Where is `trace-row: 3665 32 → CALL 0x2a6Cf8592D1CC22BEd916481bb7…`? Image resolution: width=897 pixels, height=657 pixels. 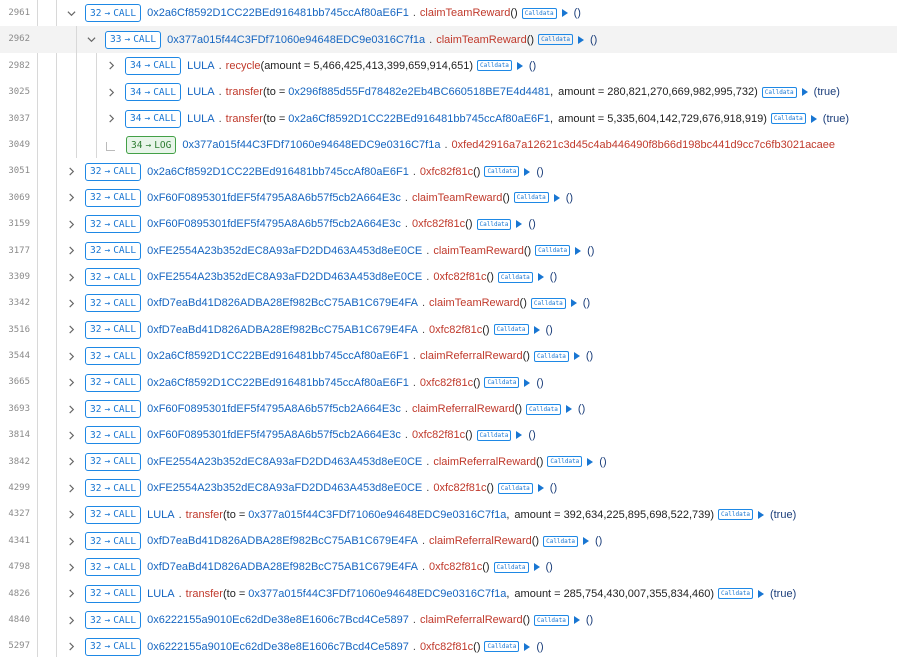 trace-row: 3665 32 → CALL 0x2a6Cf8592D1CC22BEd916481bb7… is located at coordinates (448, 382).